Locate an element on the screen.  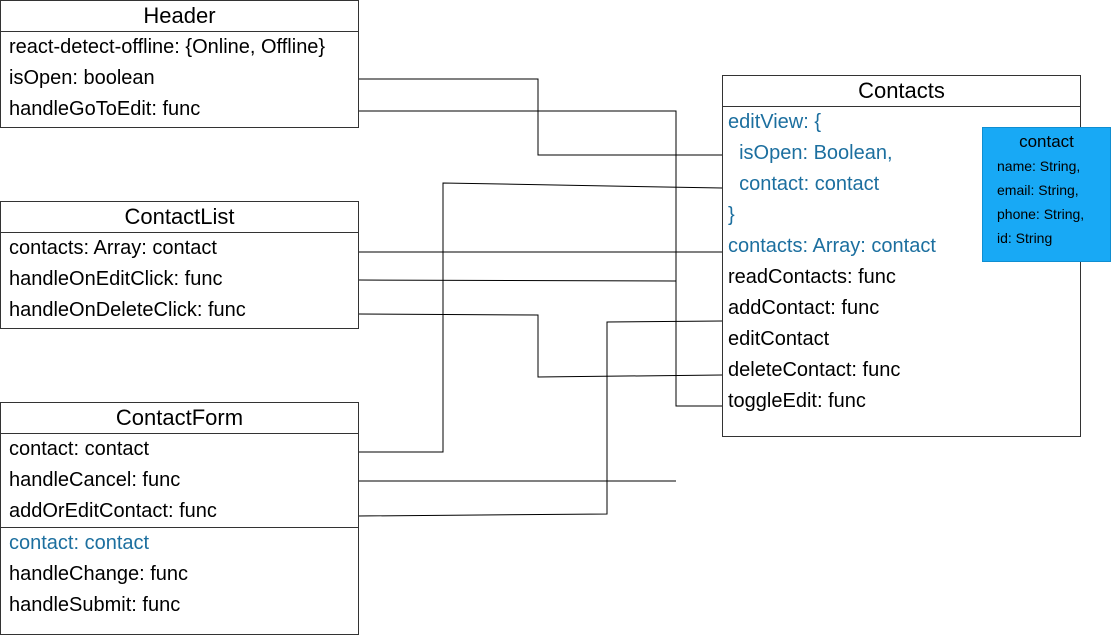
contactform-method: handleSubmit: func is located at coordinates (95, 605).